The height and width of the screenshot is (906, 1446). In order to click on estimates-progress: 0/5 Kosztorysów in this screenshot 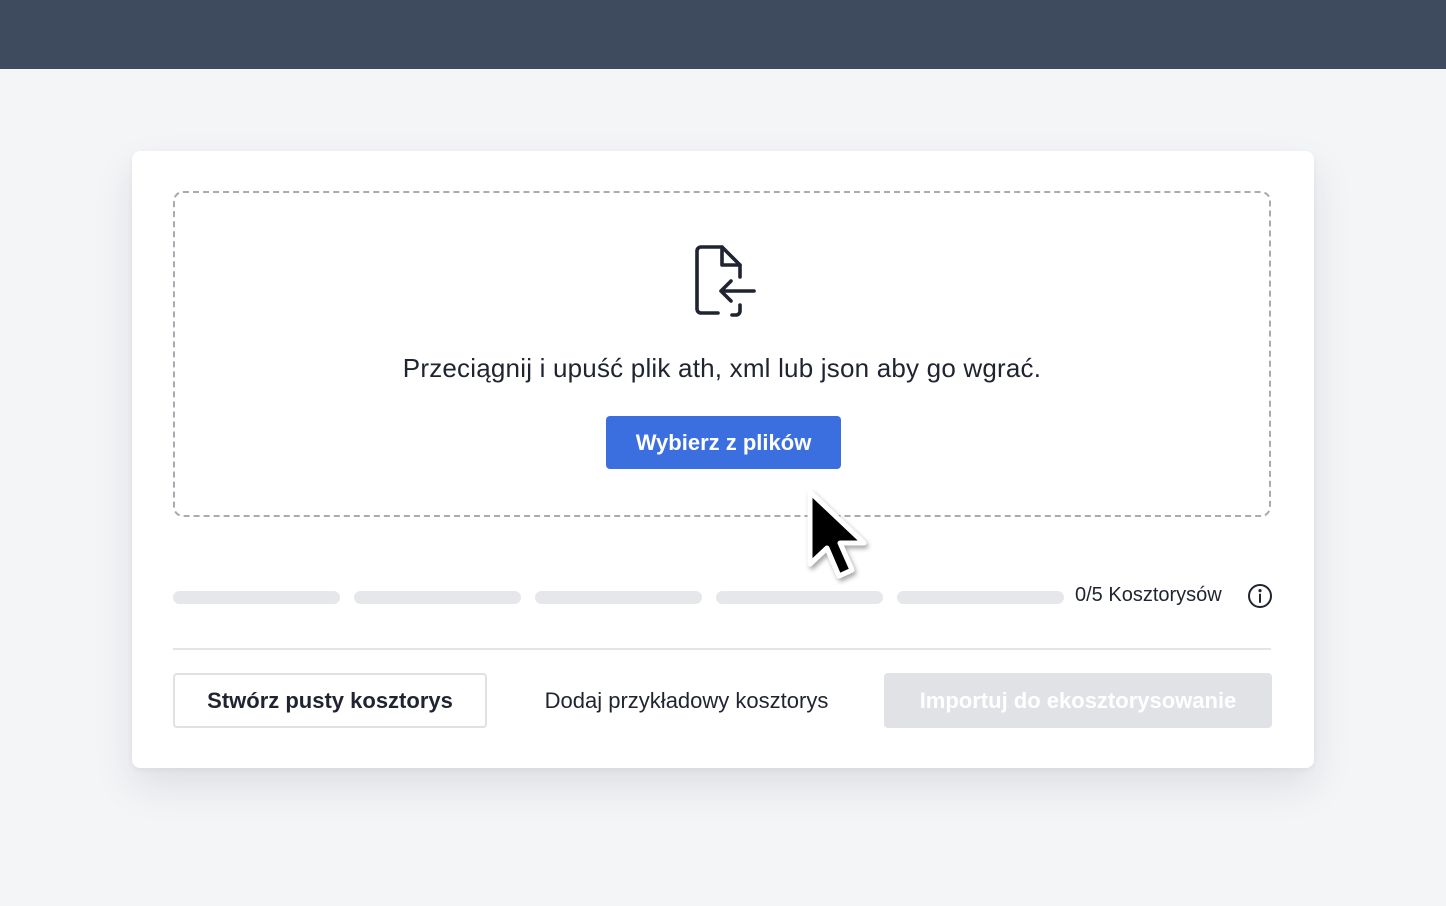, I will do `click(723, 597)`.